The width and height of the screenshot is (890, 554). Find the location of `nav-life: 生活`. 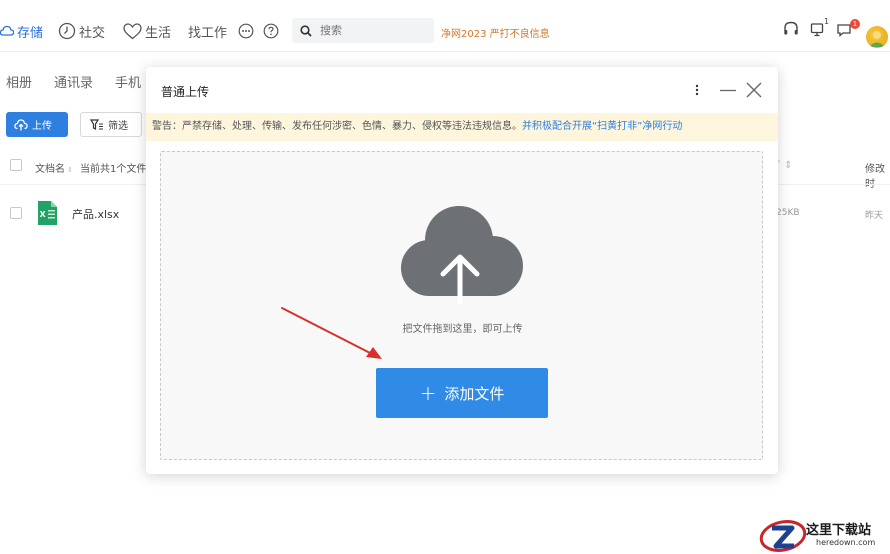

nav-life: 生活 is located at coordinates (147, 31).